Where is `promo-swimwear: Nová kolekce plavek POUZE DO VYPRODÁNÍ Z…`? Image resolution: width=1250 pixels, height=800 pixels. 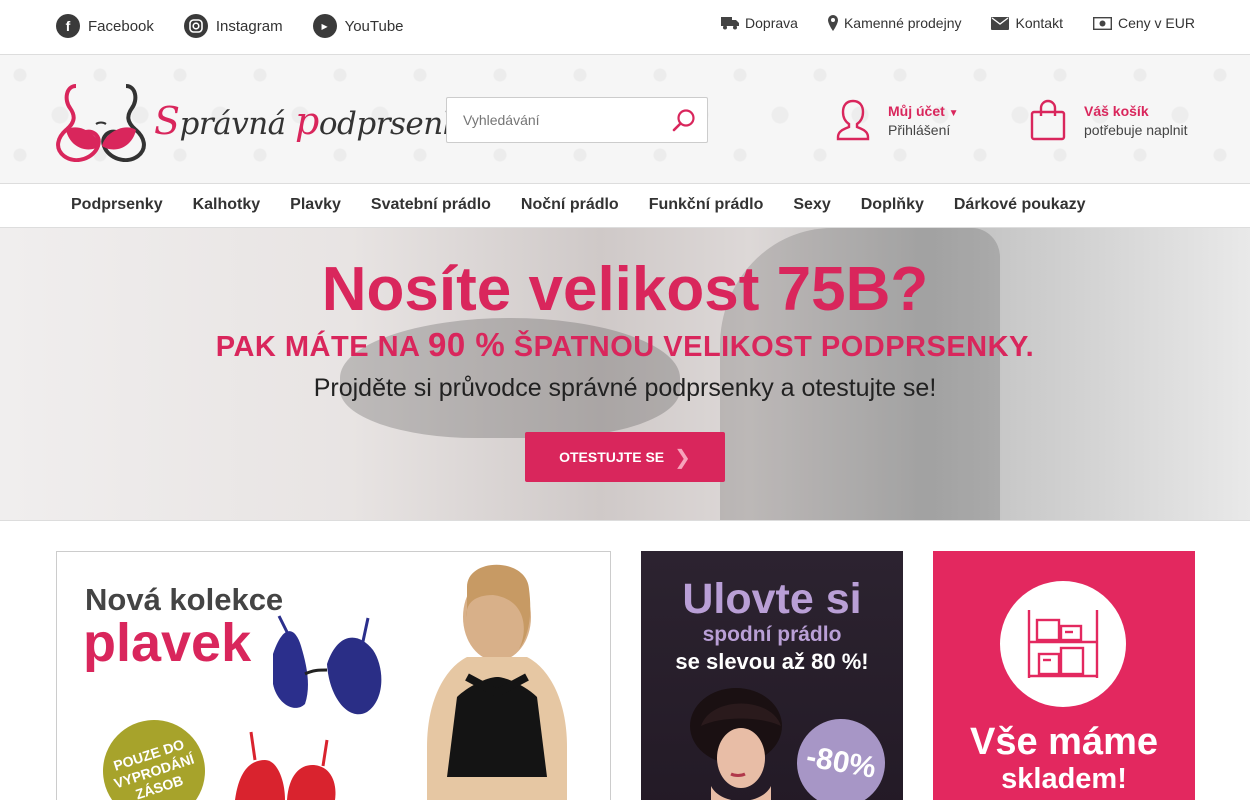
promo-swimwear: Nová kolekce plavek POUZE DO VYPRODÁNÍ Z… is located at coordinates (333, 675).